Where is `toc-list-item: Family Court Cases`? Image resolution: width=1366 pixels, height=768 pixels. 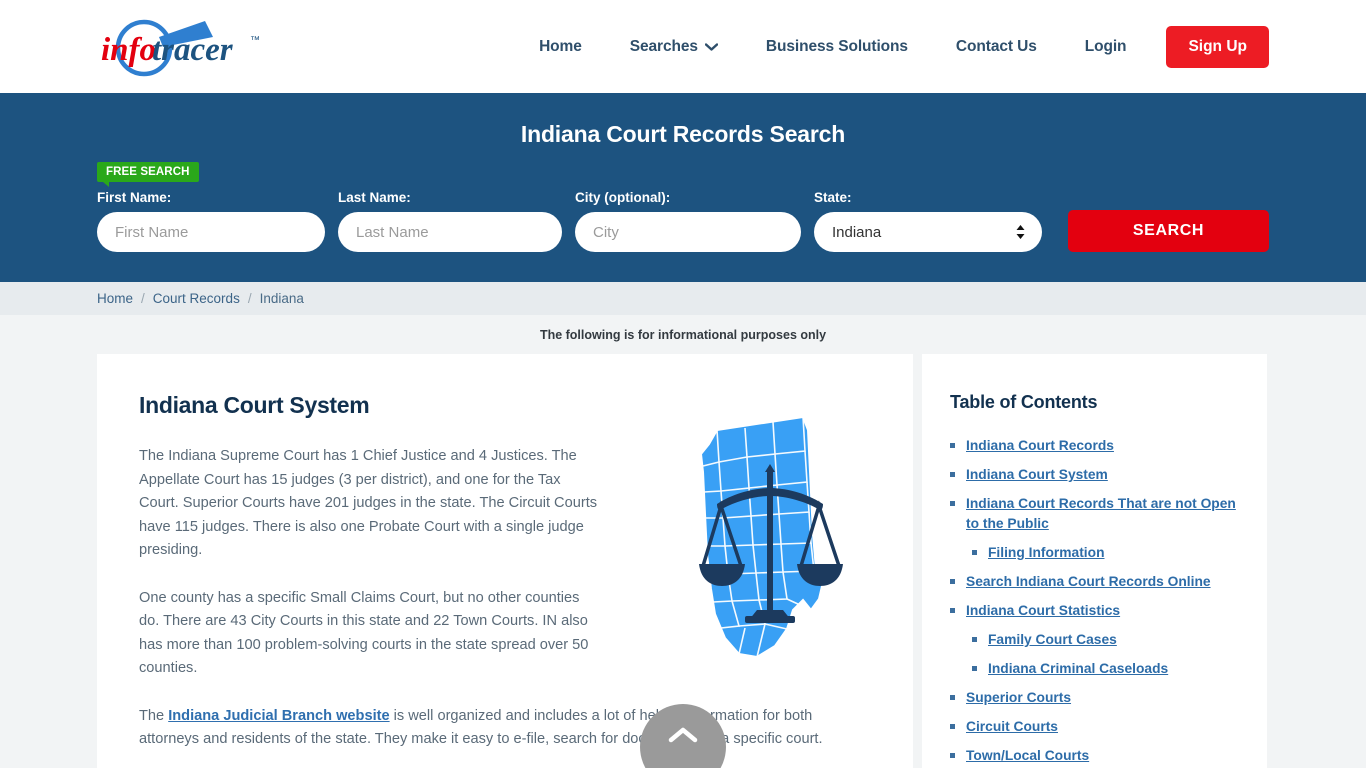
toc-list-item: Family Court Cases is located at coordinates (1094, 640).